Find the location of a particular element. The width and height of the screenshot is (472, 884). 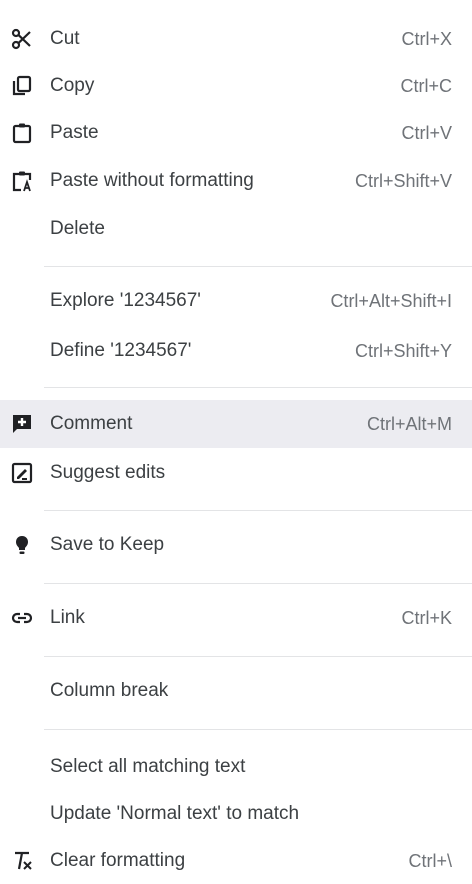

menu-item-define: Define '1234567' Ctrl+Shift+Y is located at coordinates (236, 351).